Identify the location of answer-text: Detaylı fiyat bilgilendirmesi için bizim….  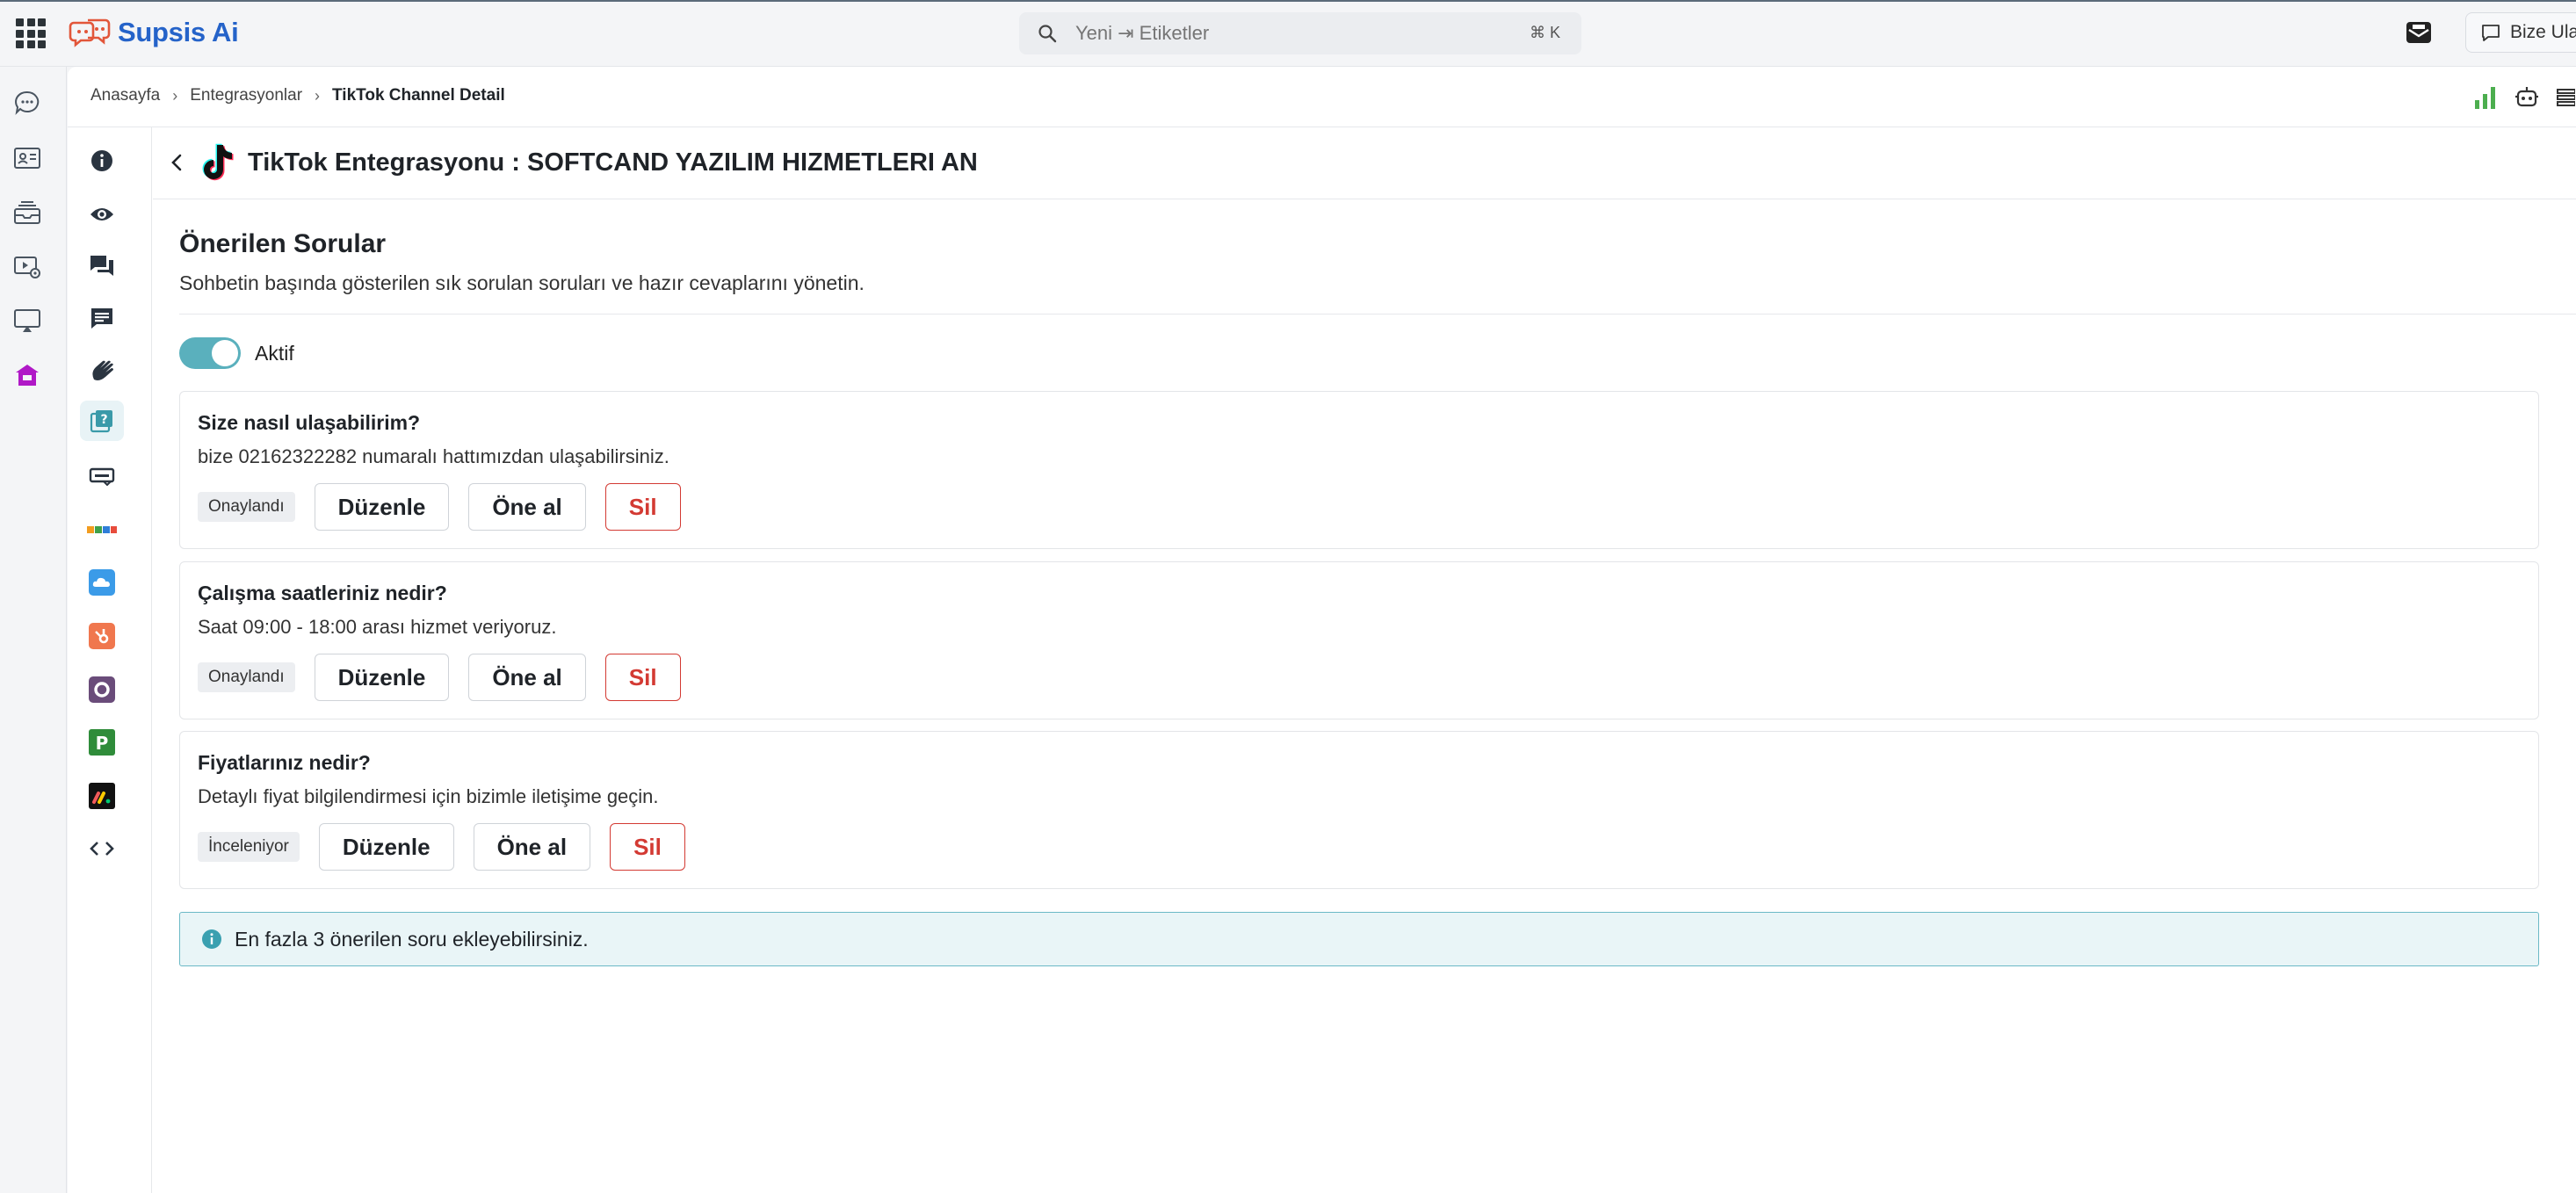
(428, 796).